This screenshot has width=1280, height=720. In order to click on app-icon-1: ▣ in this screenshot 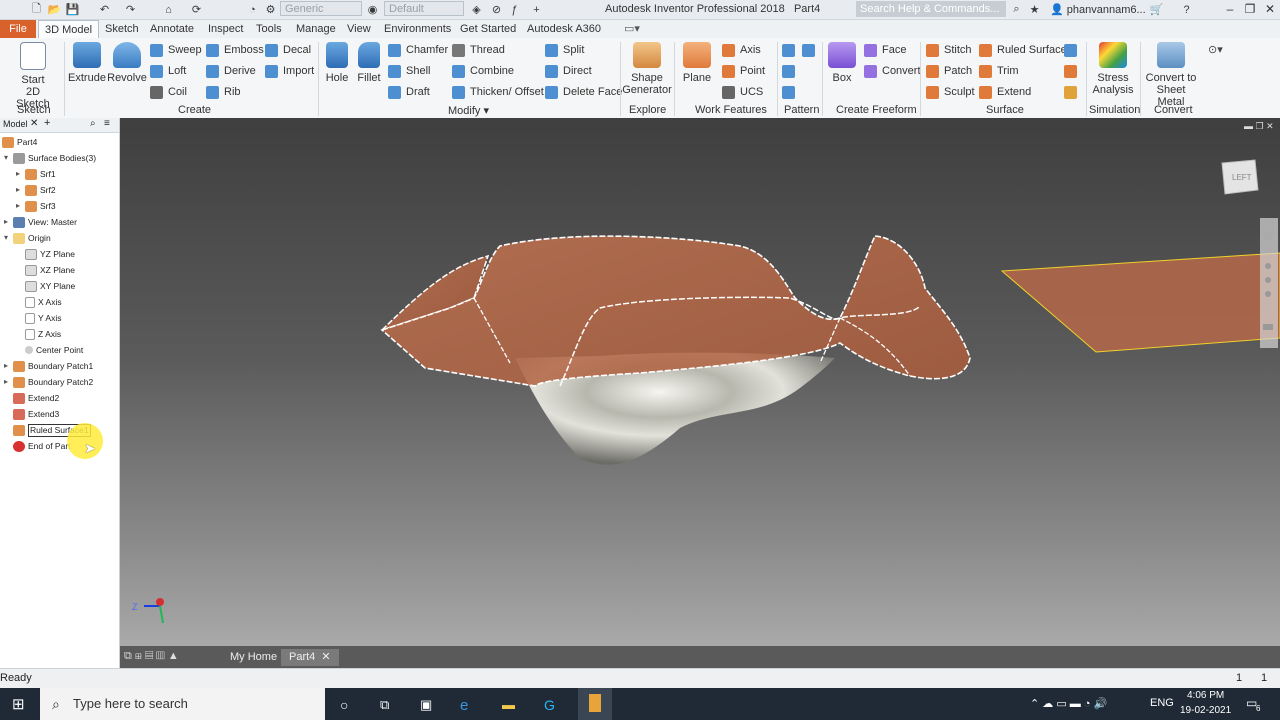, I will do `click(426, 705)`.